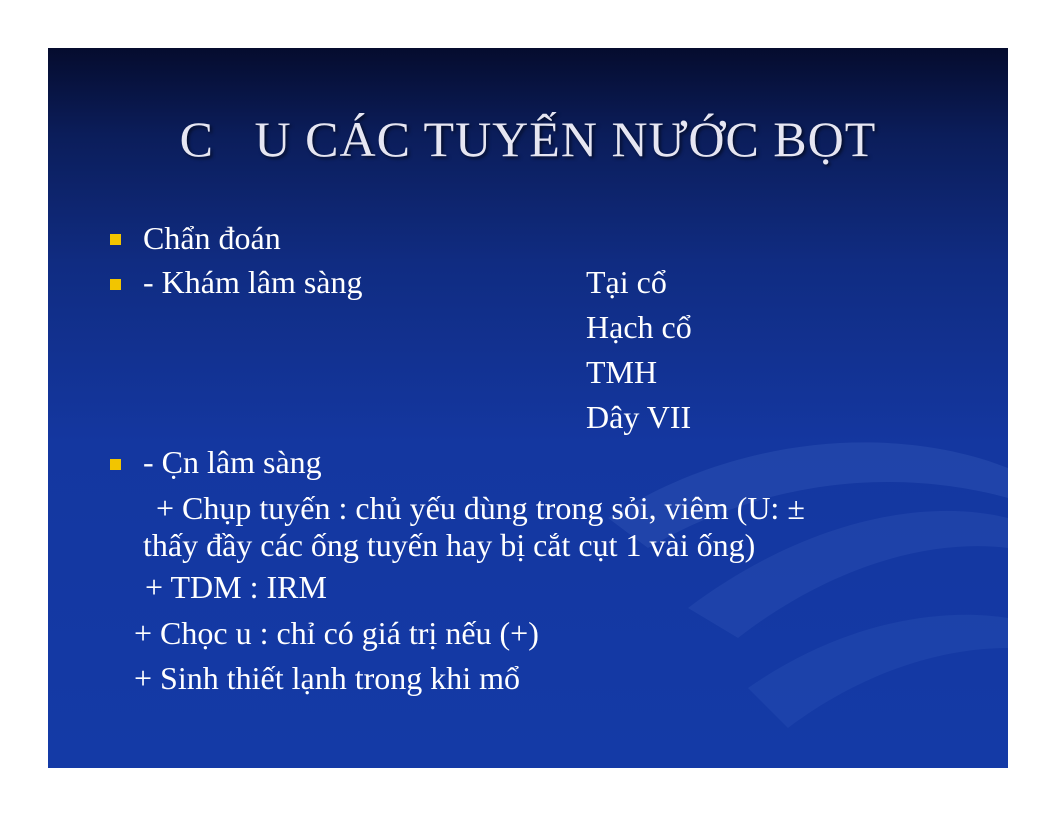 The image size is (1056, 816). Describe the element at coordinates (336, 633) in the screenshot. I see `paraclinical-line: + Chọc u : chỉ có giá trị nếu (+)` at that location.